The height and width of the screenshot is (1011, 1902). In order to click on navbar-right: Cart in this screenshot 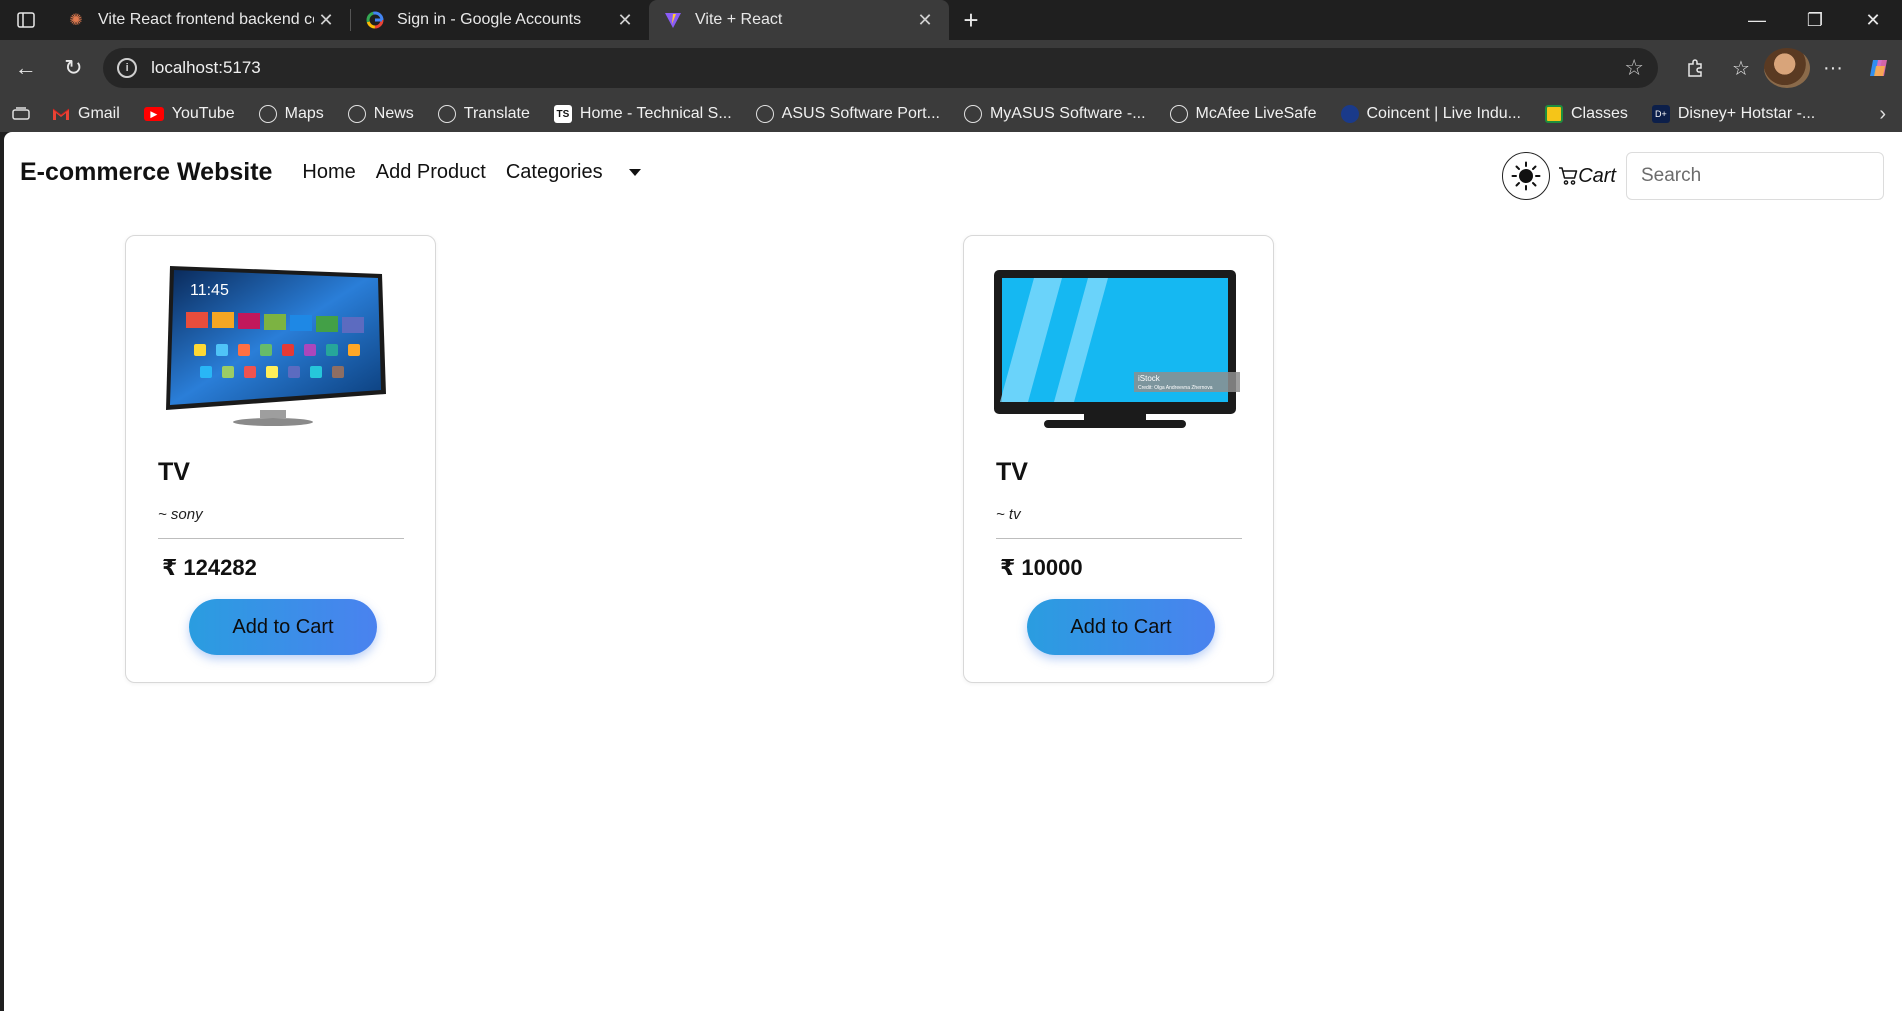, I will do `click(1693, 176)`.